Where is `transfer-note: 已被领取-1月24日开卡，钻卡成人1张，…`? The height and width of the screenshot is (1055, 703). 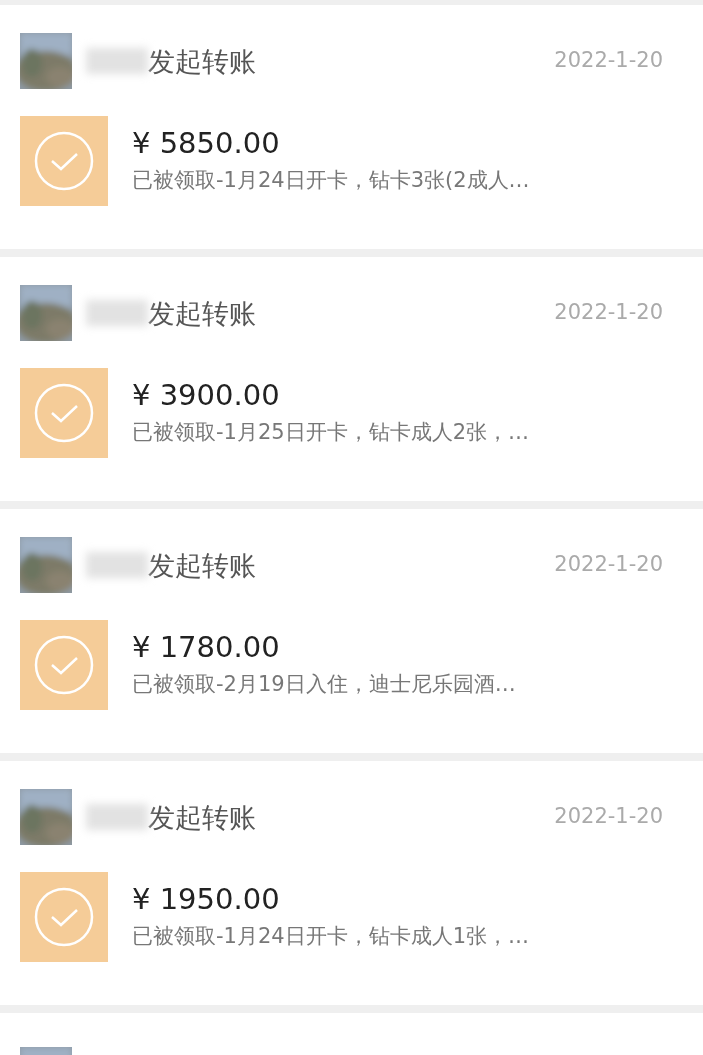
transfer-note: 已被领取-1月24日开卡，钻卡成人1张，… is located at coordinates (331, 936).